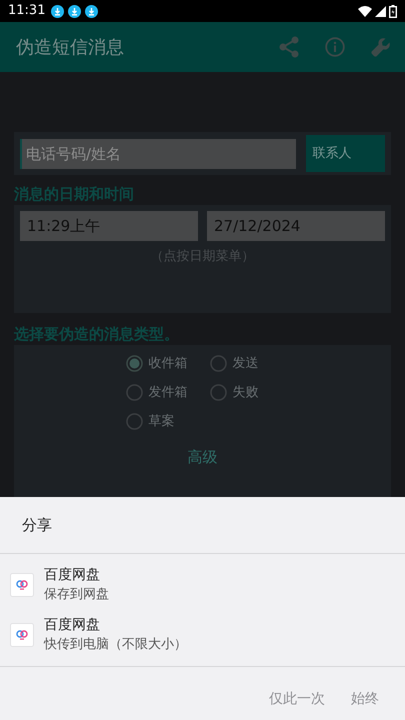  I want to click on advanced-button: 高级, so click(203, 457).